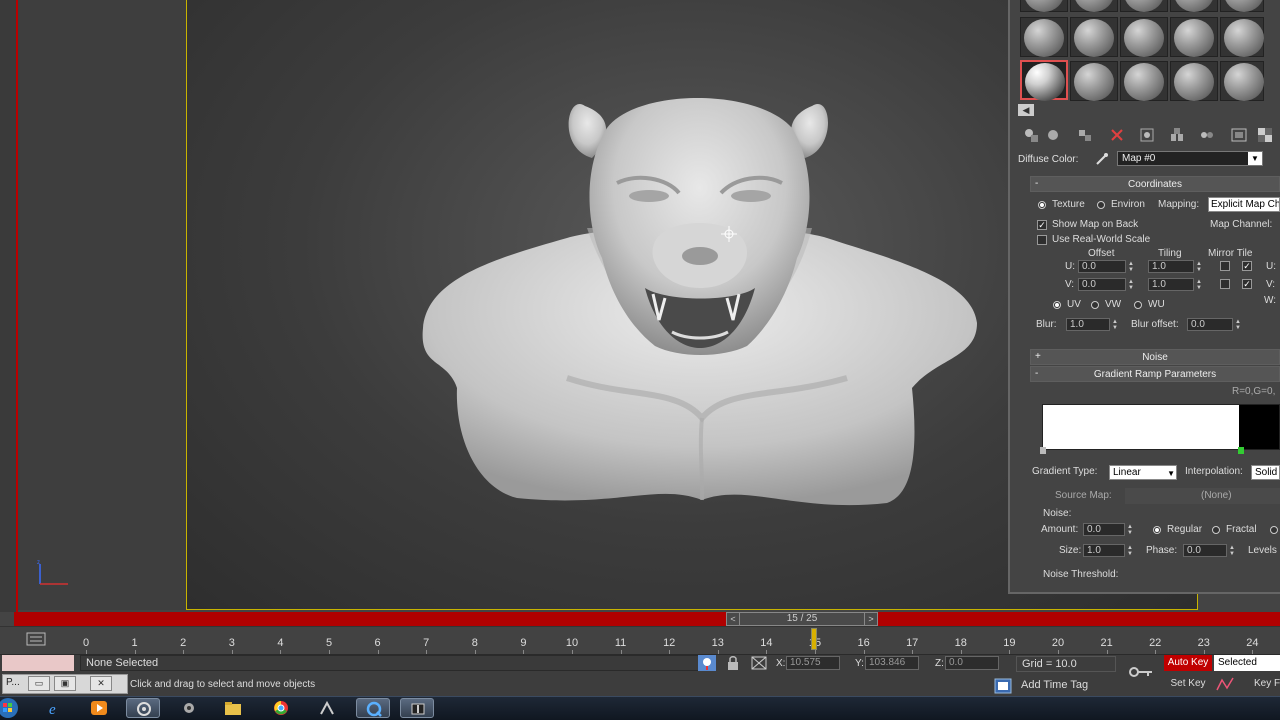 The width and height of the screenshot is (1280, 720). What do you see at coordinates (1143, 472) in the screenshot?
I see `gradient-type-dropdown: Linear ▼` at bounding box center [1143, 472].